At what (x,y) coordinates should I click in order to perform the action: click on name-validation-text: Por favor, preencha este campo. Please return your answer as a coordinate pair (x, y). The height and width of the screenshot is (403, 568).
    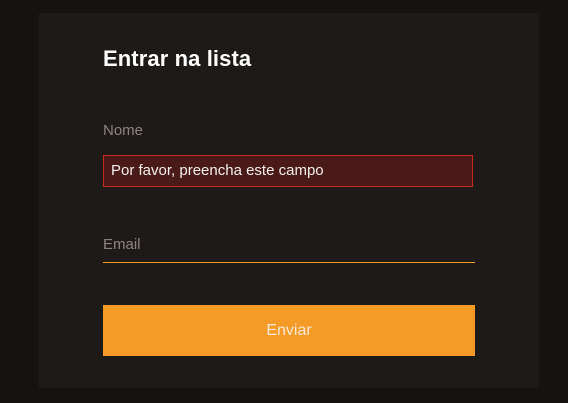
    Looking at the image, I should click on (217, 170).